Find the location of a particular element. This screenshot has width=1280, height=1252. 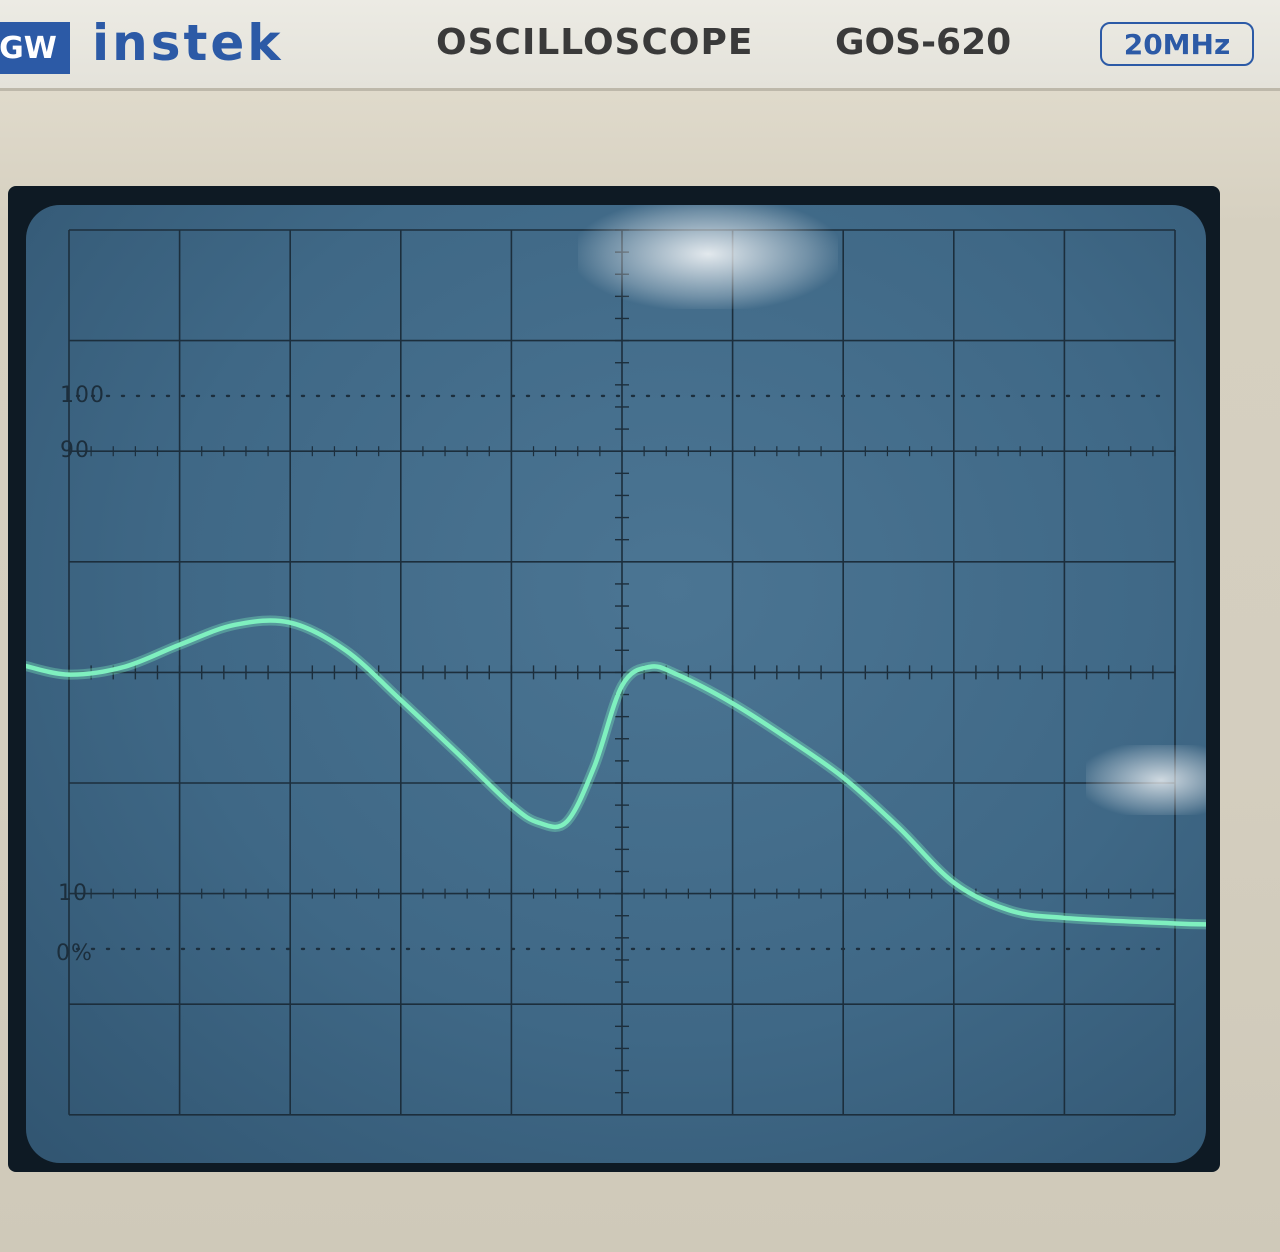

screen-glare is located at coordinates (708, 257).